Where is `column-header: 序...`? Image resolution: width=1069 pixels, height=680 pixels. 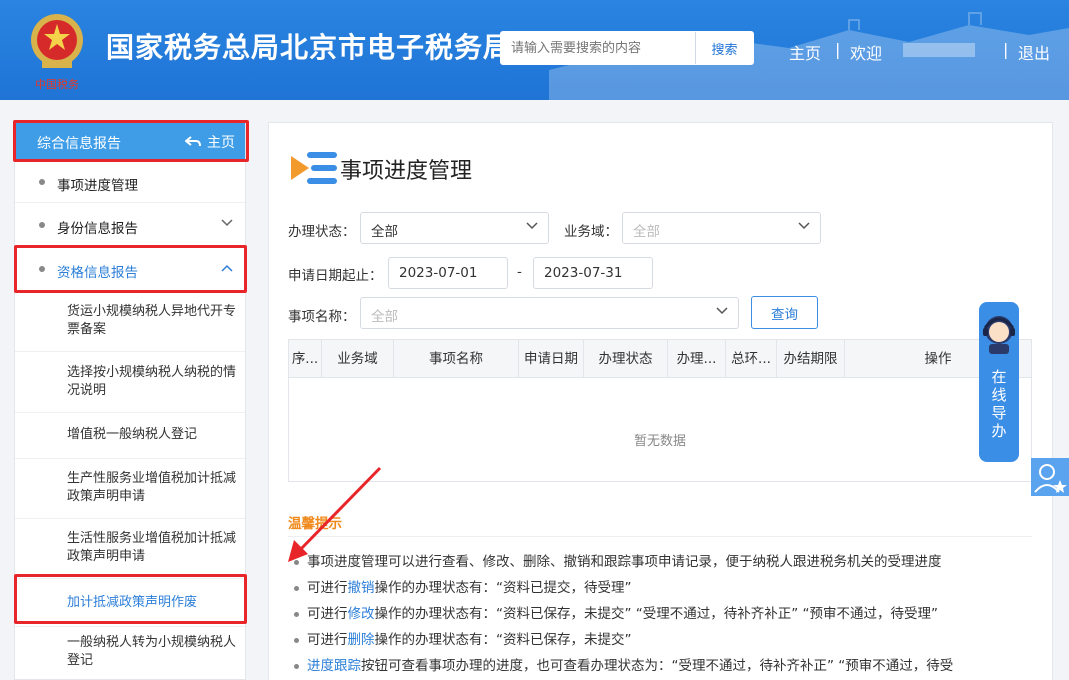 column-header: 序... is located at coordinates (305, 359).